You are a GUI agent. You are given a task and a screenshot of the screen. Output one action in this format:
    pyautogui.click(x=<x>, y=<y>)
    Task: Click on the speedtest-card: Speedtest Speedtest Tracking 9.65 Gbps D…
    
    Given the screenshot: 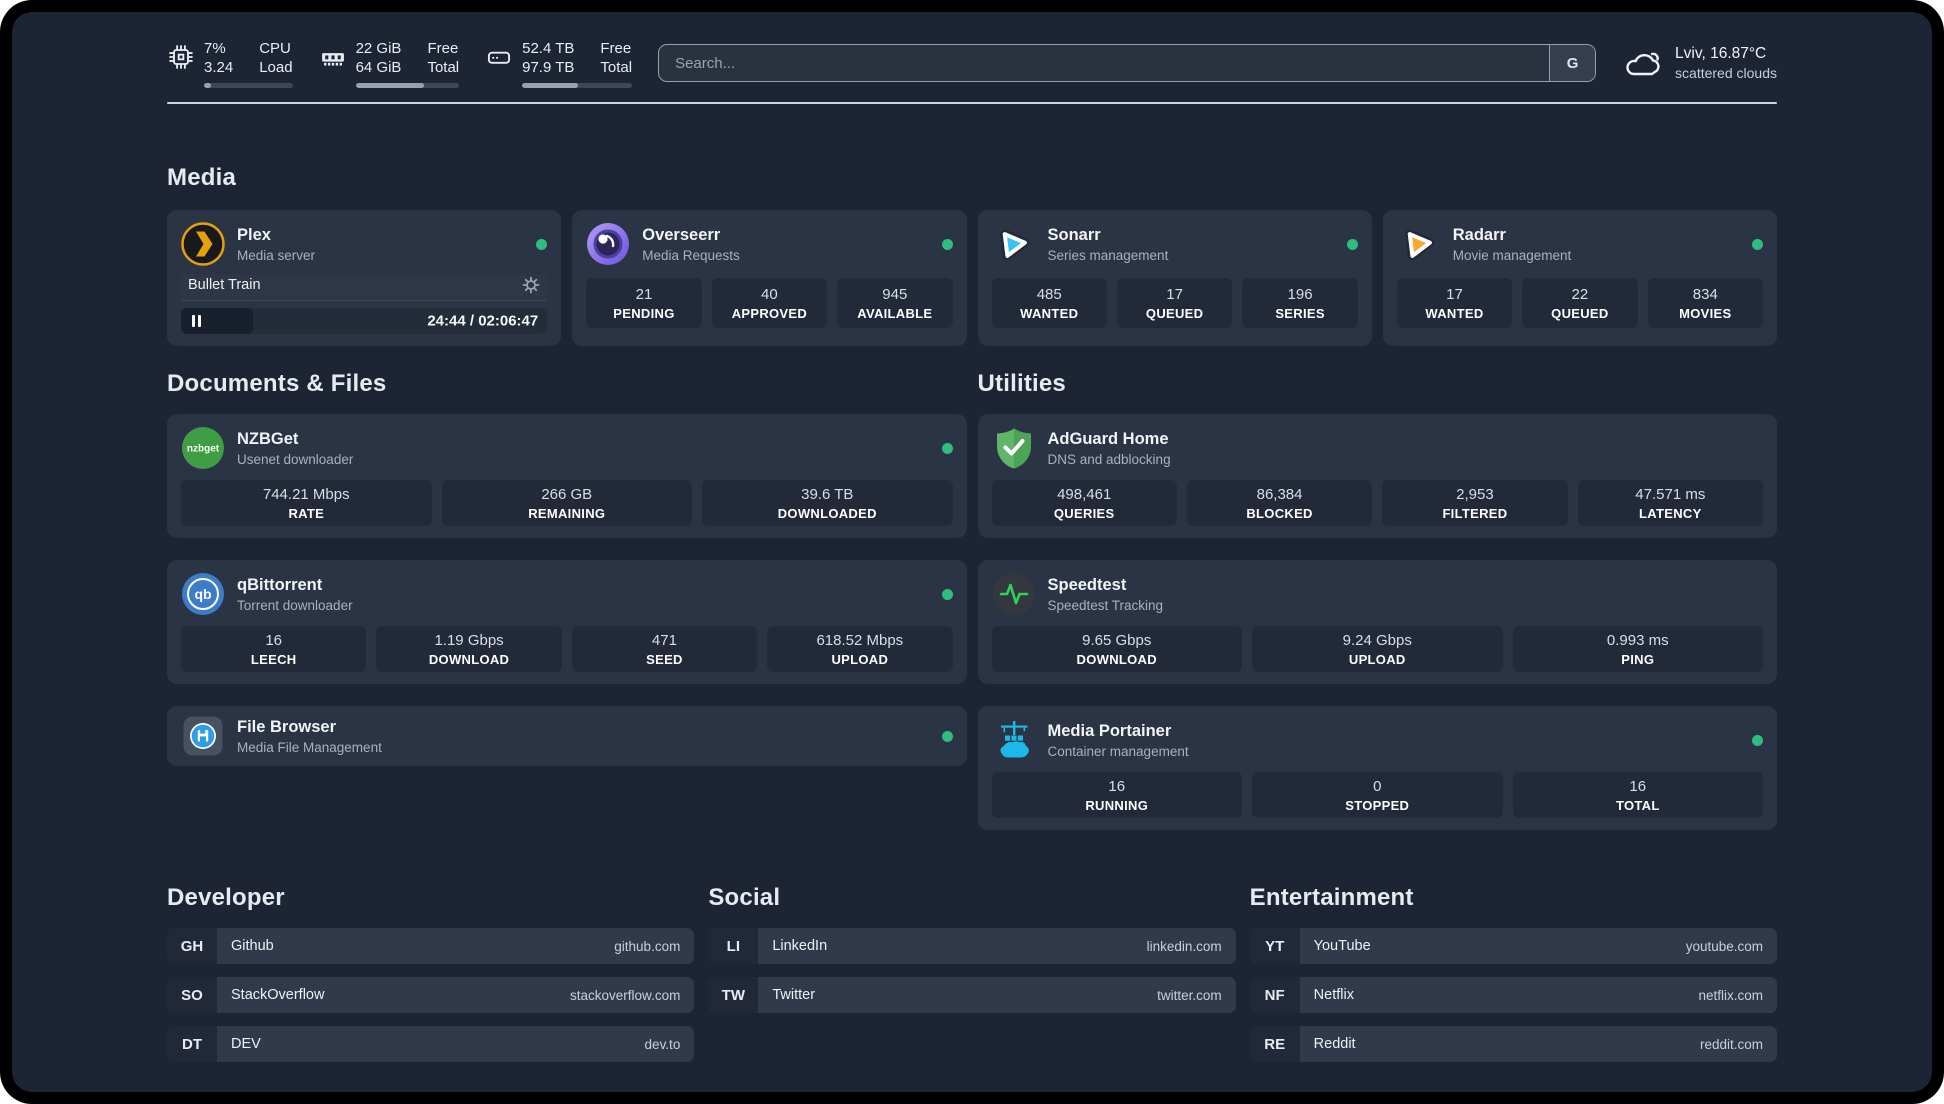 What is the action you would take?
    pyautogui.click(x=1377, y=622)
    